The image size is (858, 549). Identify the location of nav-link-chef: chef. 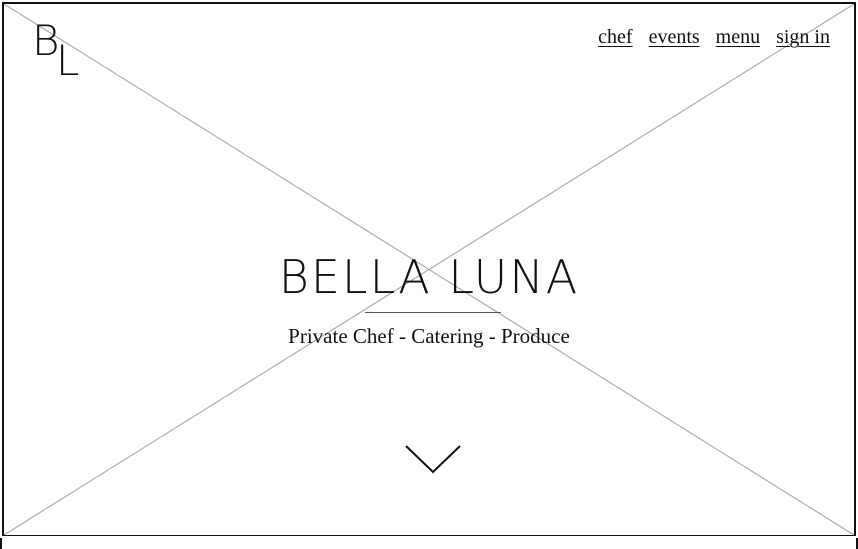
(615, 37).